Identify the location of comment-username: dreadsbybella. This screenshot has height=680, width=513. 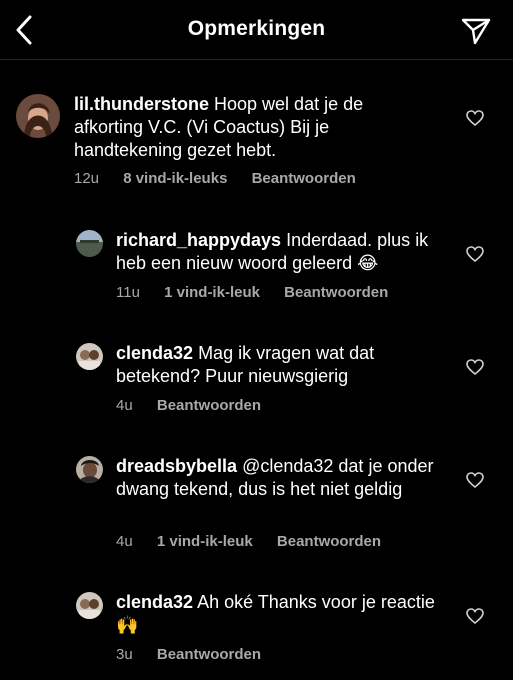
(176, 466).